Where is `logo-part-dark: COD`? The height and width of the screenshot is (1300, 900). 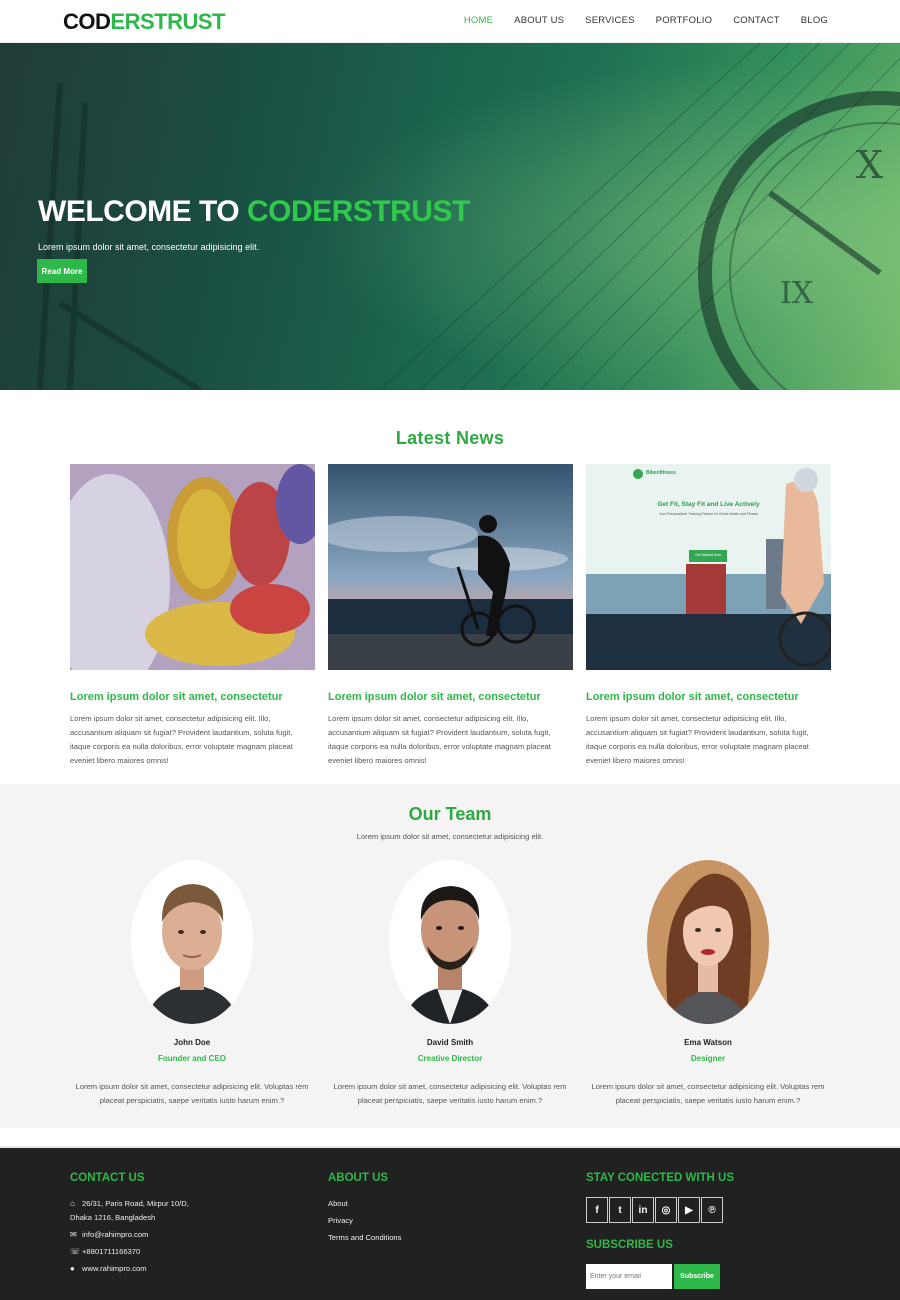 logo-part-dark: COD is located at coordinates (87, 21).